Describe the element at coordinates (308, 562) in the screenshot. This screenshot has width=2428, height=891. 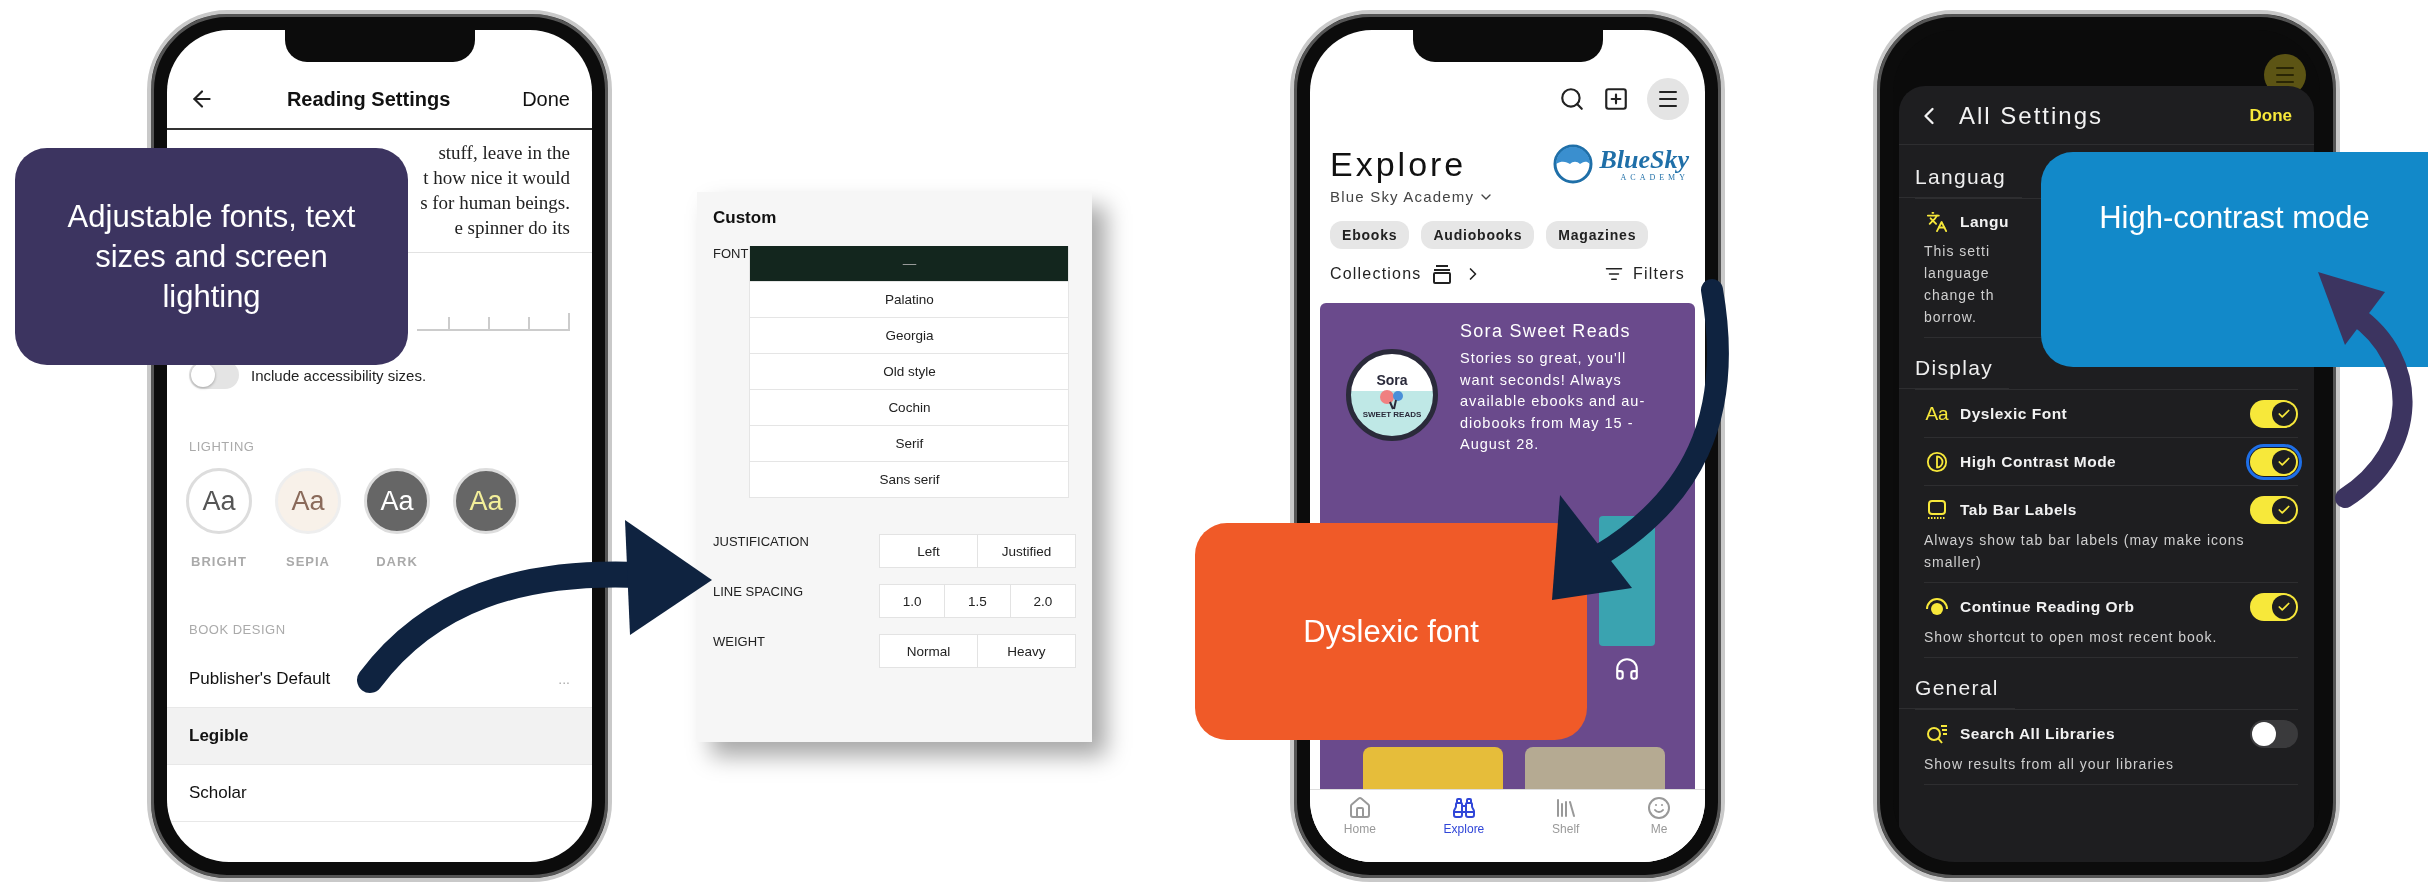
I see `lighting-label: SEPIA` at that location.